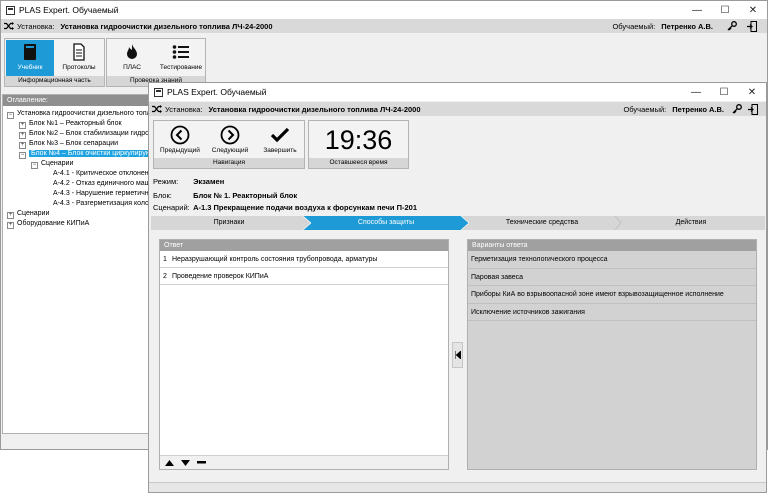 This screenshot has width=768, height=494. I want to click on tree-item-scenarios-root: + Сценарии, so click(28, 214).